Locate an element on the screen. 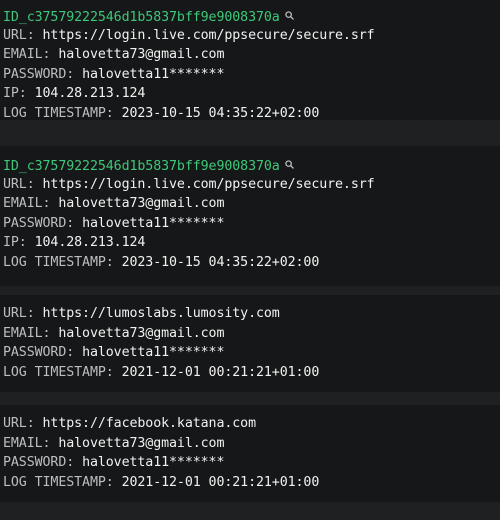  url-row: URL: https://lumoslabs.lumosity.com is located at coordinates (251, 314).